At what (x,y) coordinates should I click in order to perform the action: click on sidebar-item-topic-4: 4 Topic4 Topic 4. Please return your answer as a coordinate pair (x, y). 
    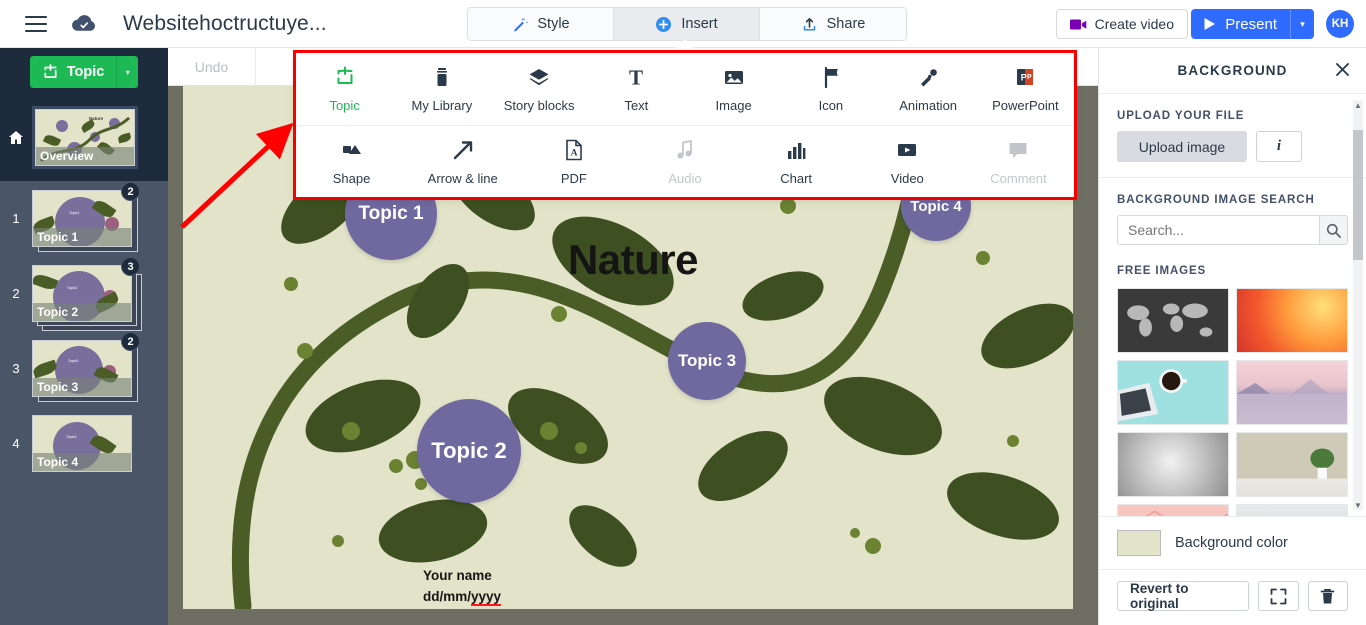
    Looking at the image, I should click on (84, 443).